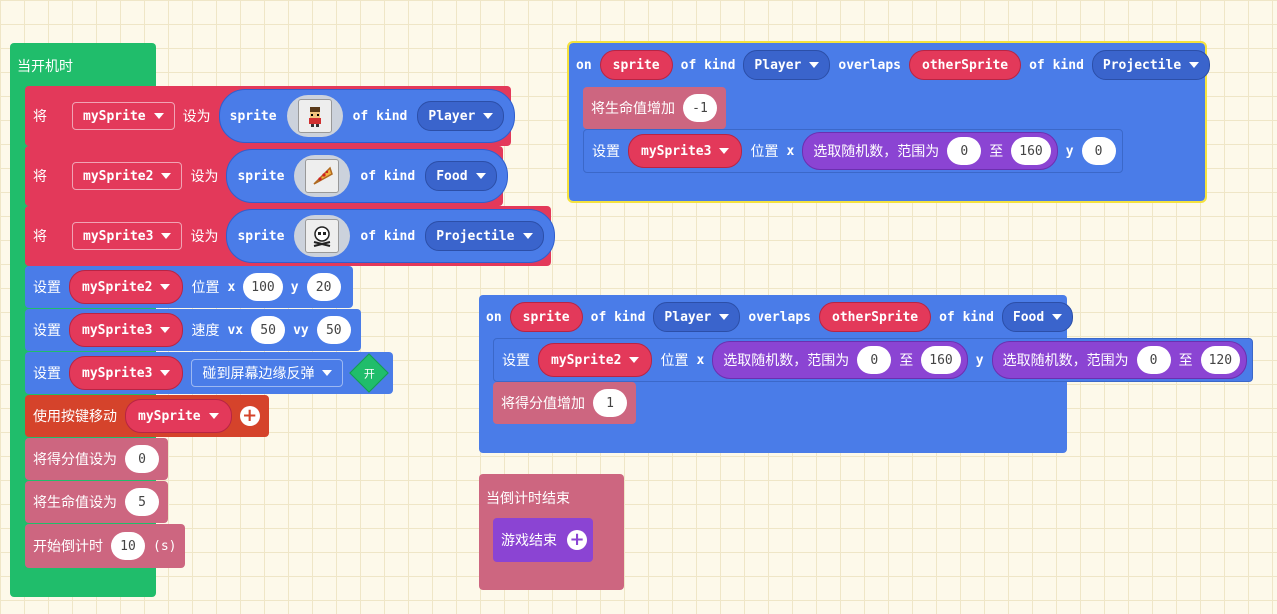 This screenshot has height=614, width=1277. I want to click on set-sprite-block-3: 将 mySprite3 设为 sprite of kind Projectile, so click(290, 236).